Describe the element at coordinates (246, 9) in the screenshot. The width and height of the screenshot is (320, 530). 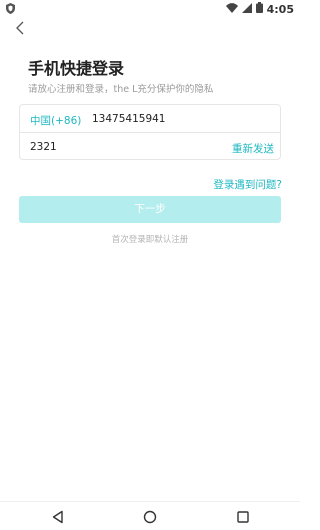
I see `signal-icon` at that location.